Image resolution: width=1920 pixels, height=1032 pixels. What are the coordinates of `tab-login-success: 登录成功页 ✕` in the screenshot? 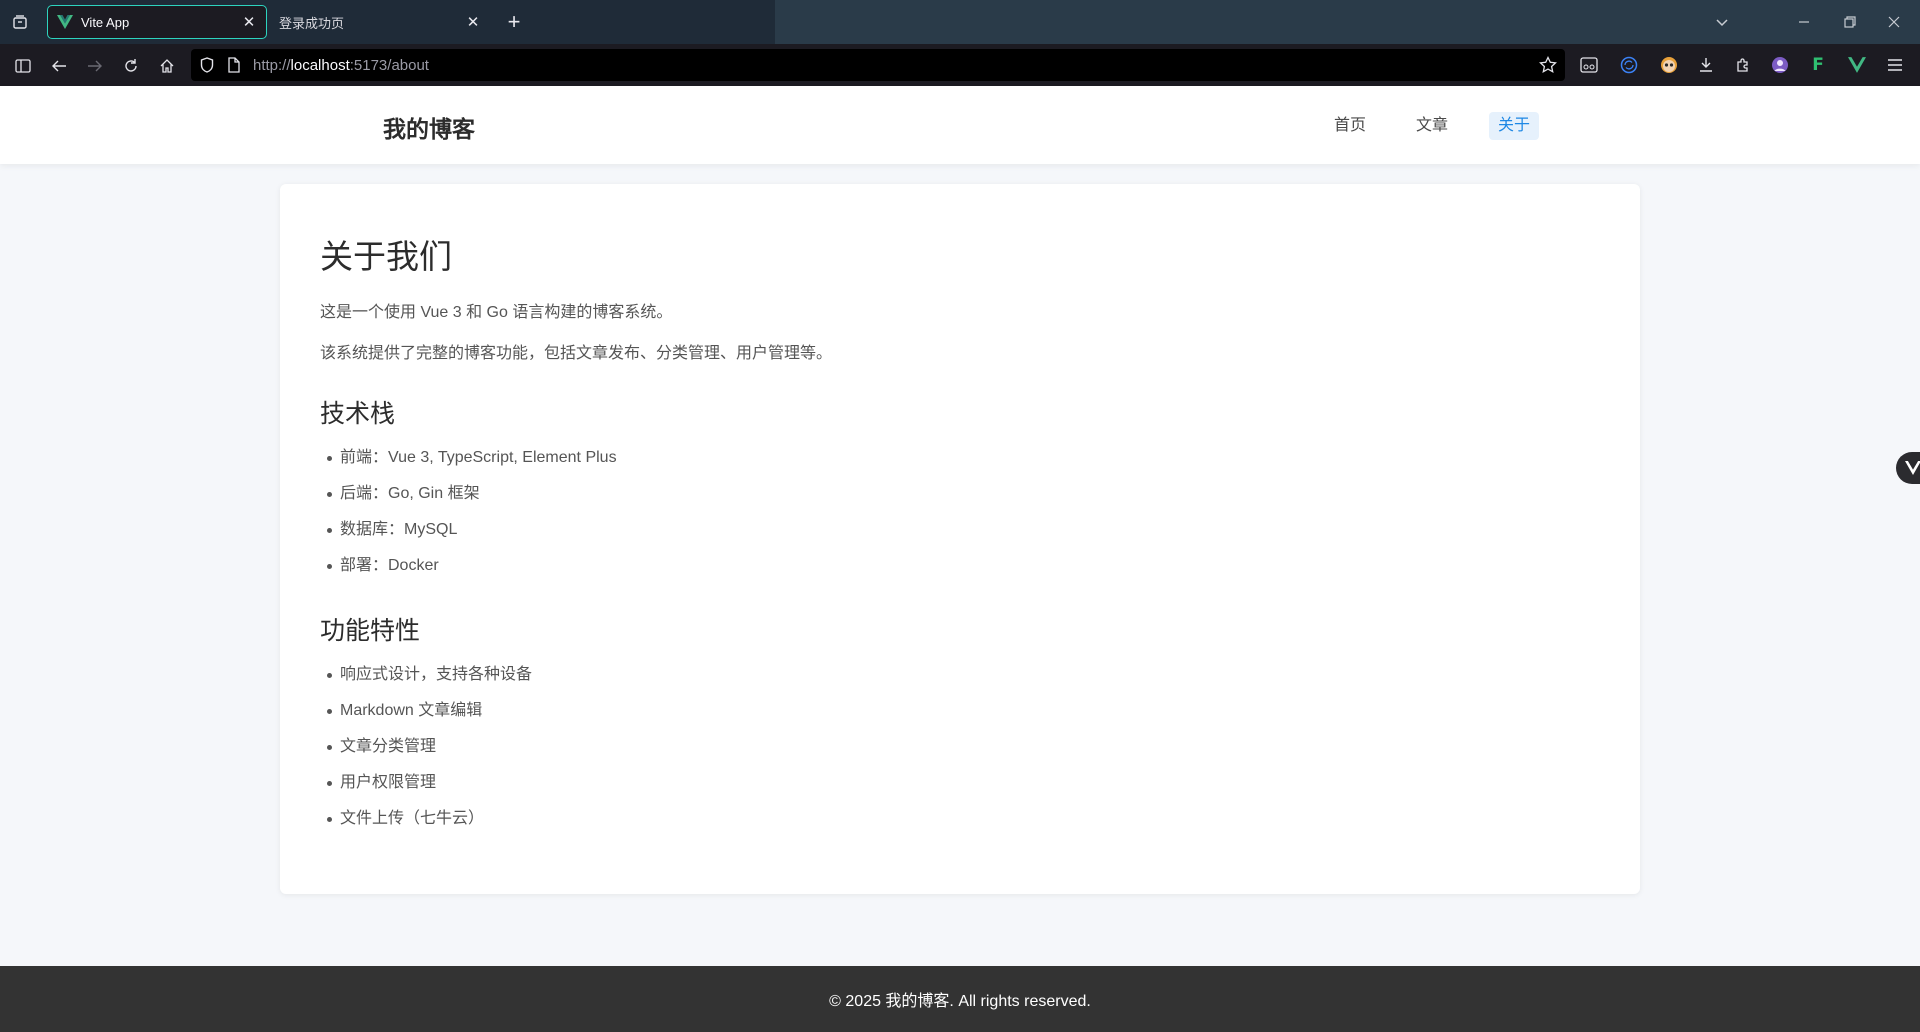 It's located at (380, 22).